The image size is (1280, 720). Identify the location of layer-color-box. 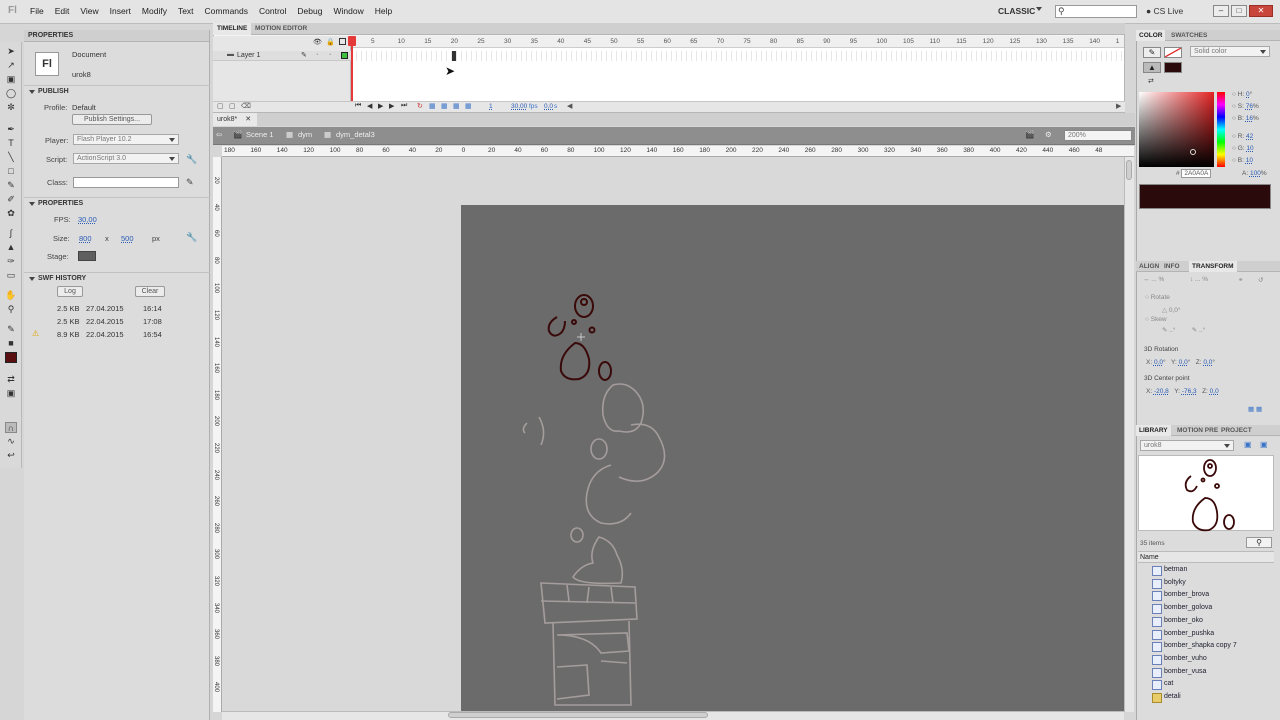
(344, 55).